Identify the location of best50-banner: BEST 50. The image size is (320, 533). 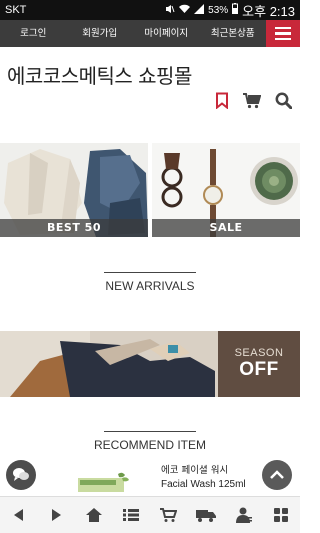
(74, 190).